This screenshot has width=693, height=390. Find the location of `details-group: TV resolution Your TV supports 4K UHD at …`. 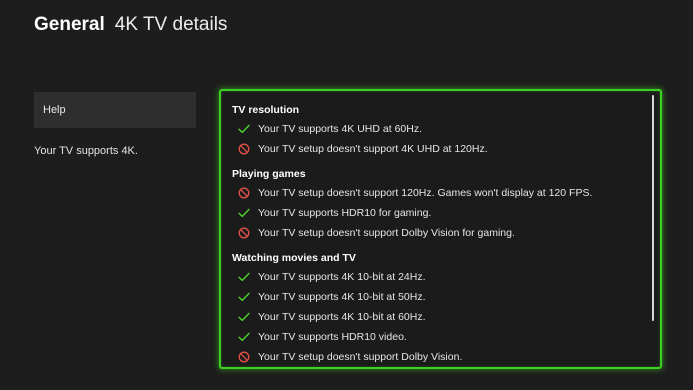

details-group: TV resolution Your TV supports 4K UHD at … is located at coordinates (438, 131).